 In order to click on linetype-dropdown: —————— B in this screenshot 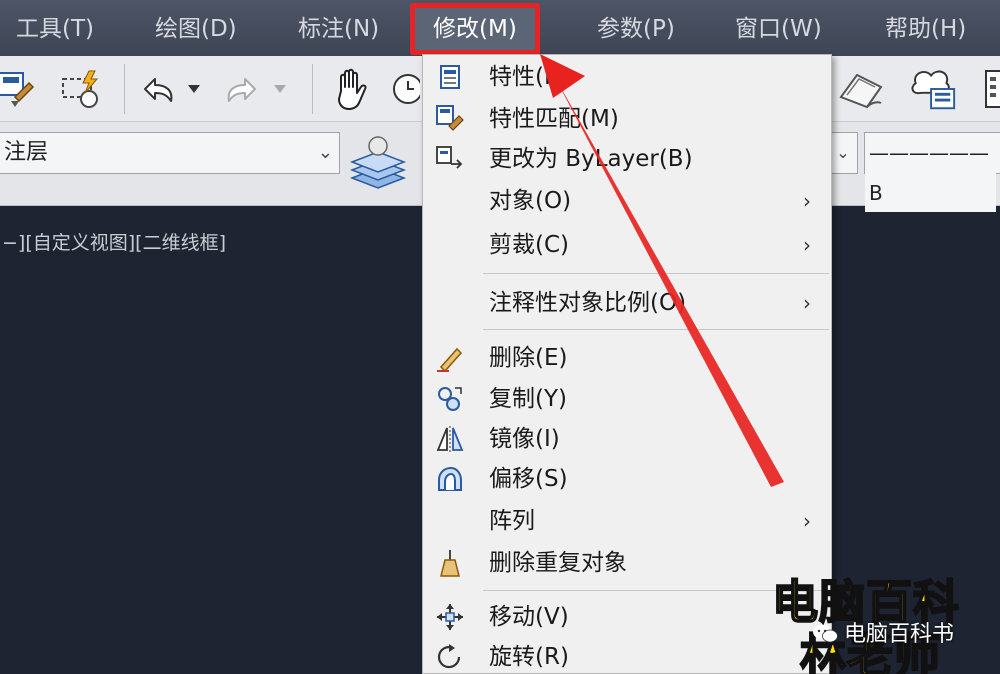, I will do `click(932, 172)`.